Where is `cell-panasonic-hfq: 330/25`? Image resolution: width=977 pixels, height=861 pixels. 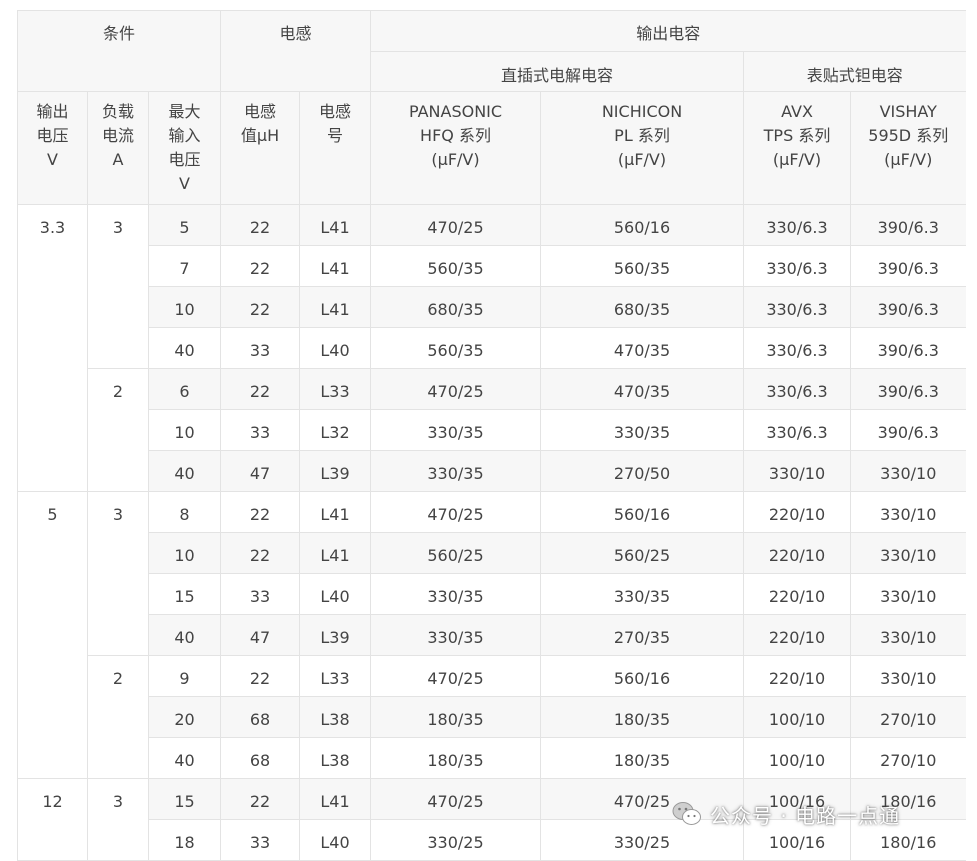
cell-panasonic-hfq: 330/25 is located at coordinates (455, 840).